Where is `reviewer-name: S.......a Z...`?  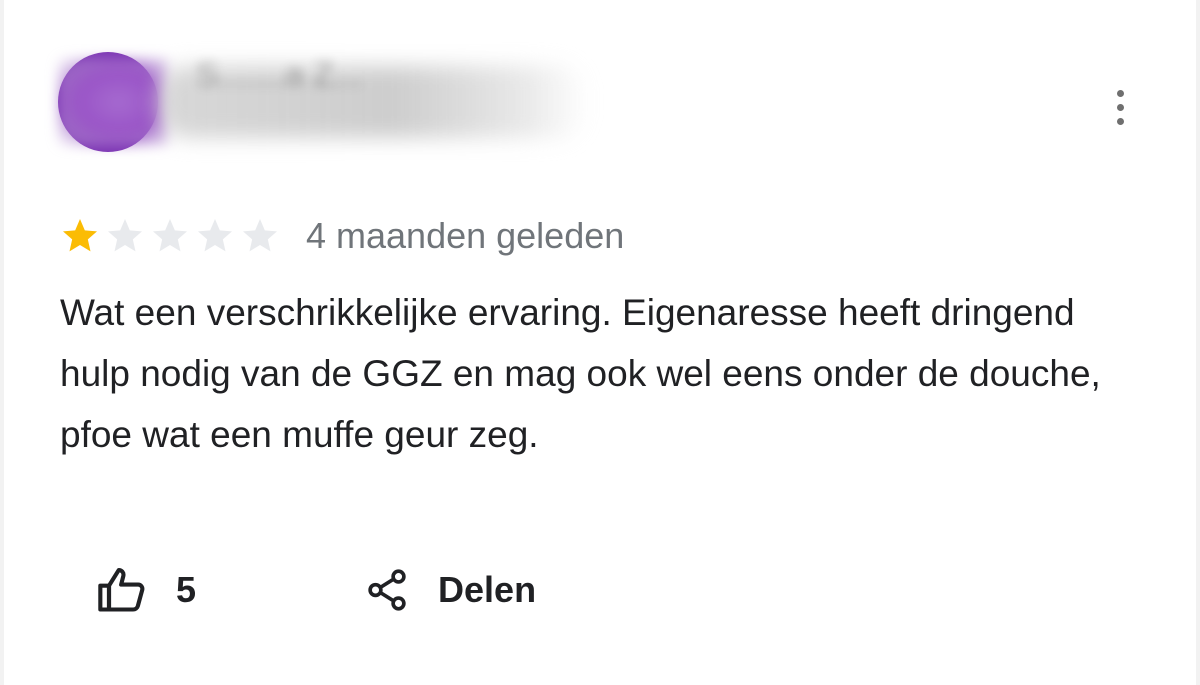
reviewer-name: S.......a Z... is located at coordinates (279, 75).